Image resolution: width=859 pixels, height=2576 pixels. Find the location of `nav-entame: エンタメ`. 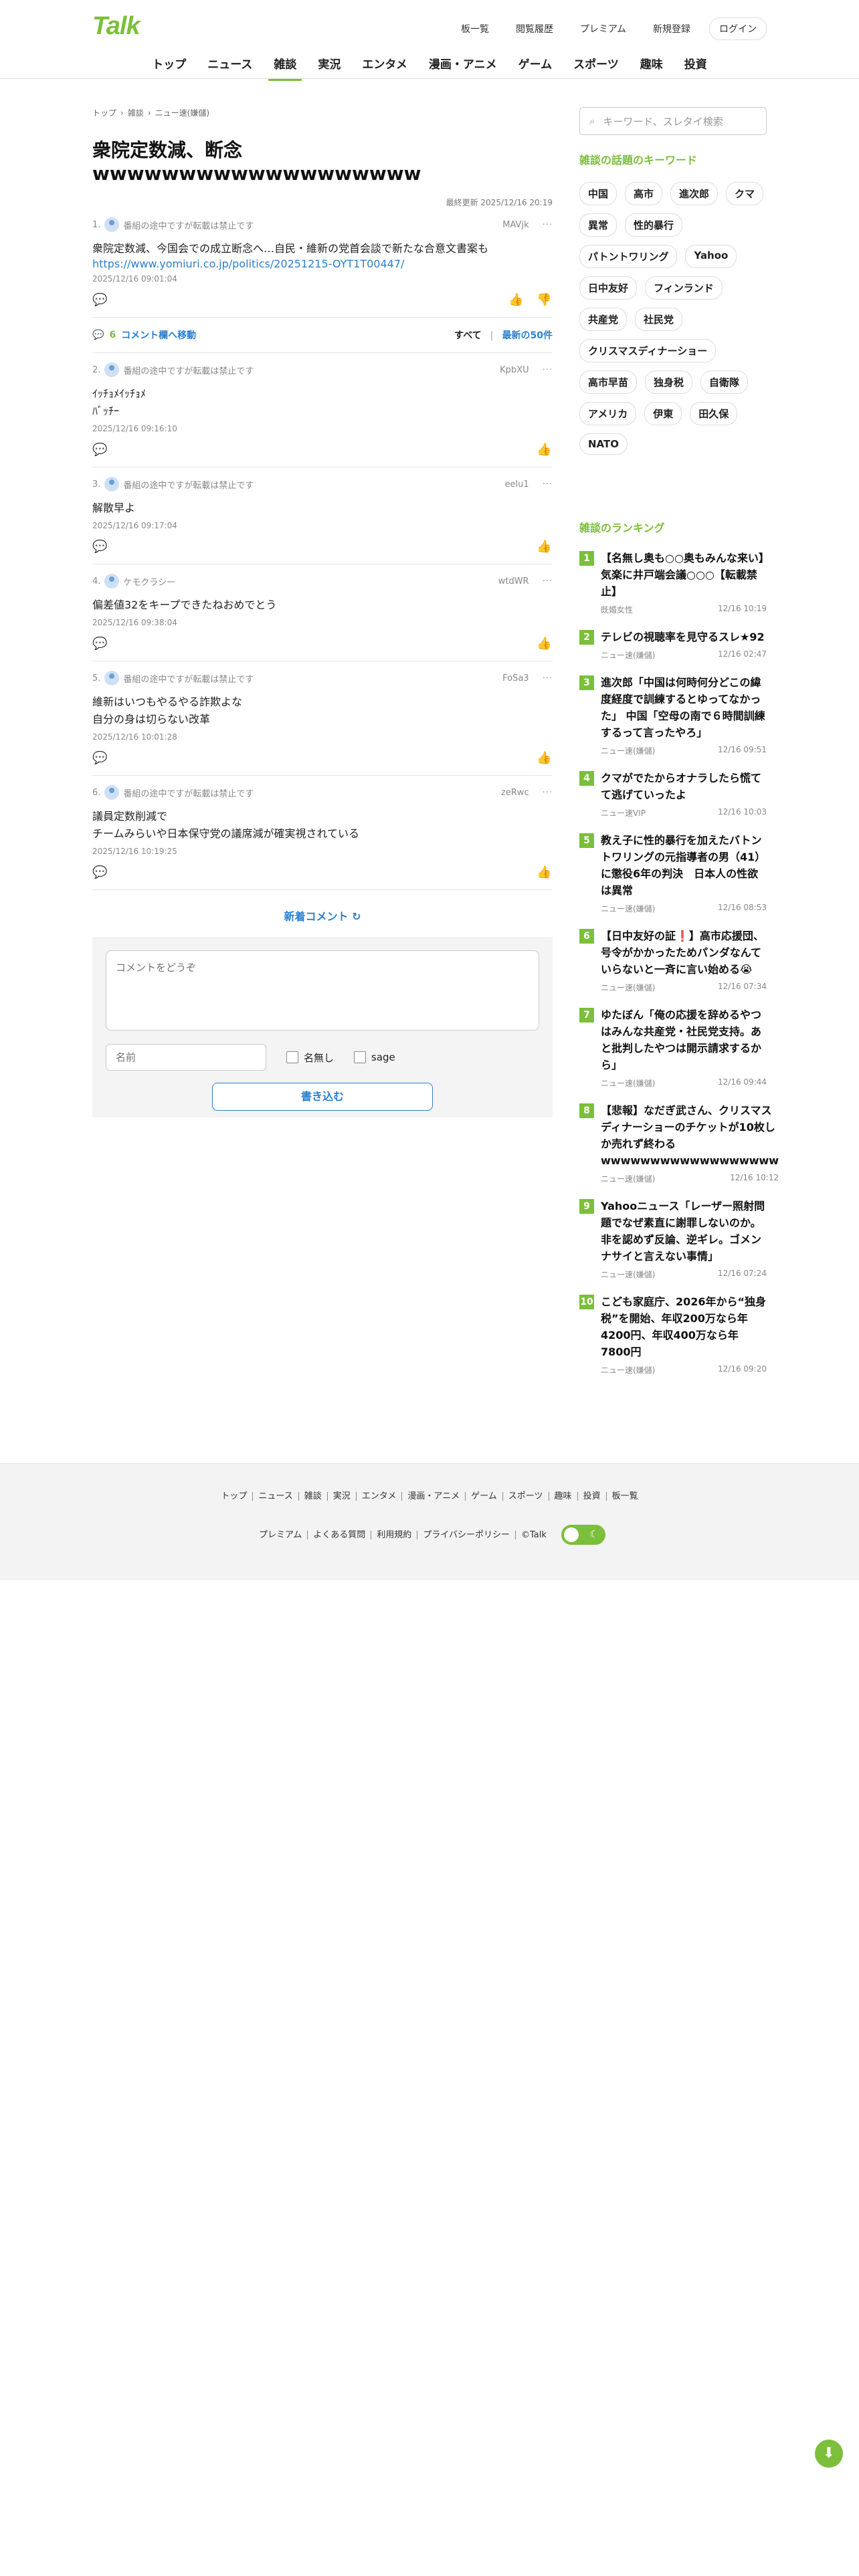

nav-entame: エンタメ is located at coordinates (384, 64).